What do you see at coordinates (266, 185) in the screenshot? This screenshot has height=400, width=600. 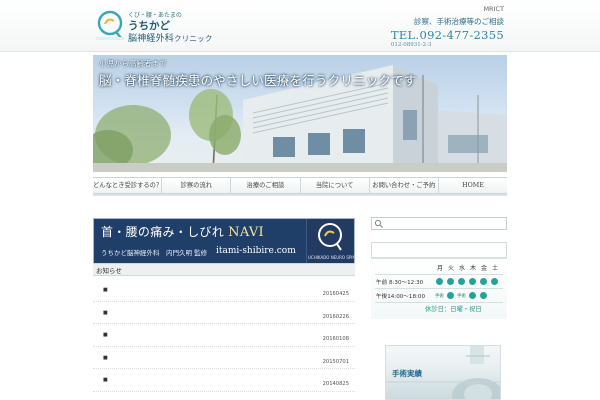 I see `nav-item-treatment-consultation: 治療のご相談` at bounding box center [266, 185].